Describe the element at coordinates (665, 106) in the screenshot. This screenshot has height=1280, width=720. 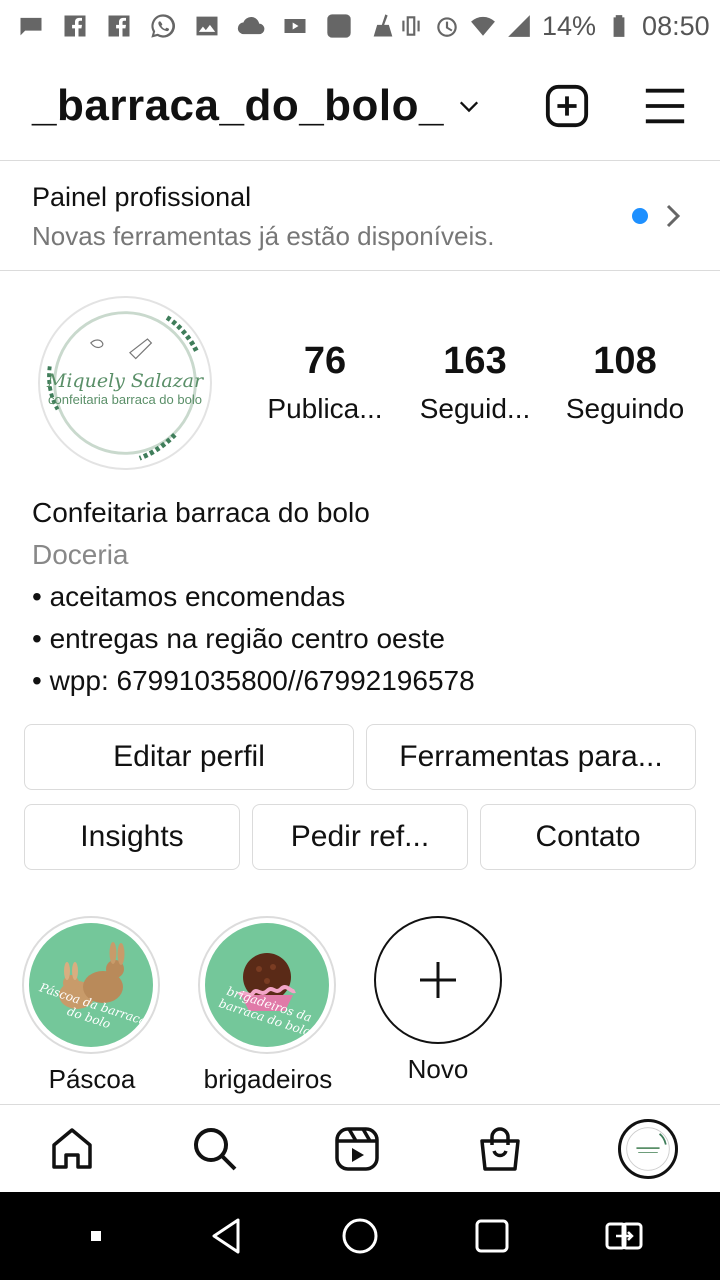
I see `menu-icon` at that location.